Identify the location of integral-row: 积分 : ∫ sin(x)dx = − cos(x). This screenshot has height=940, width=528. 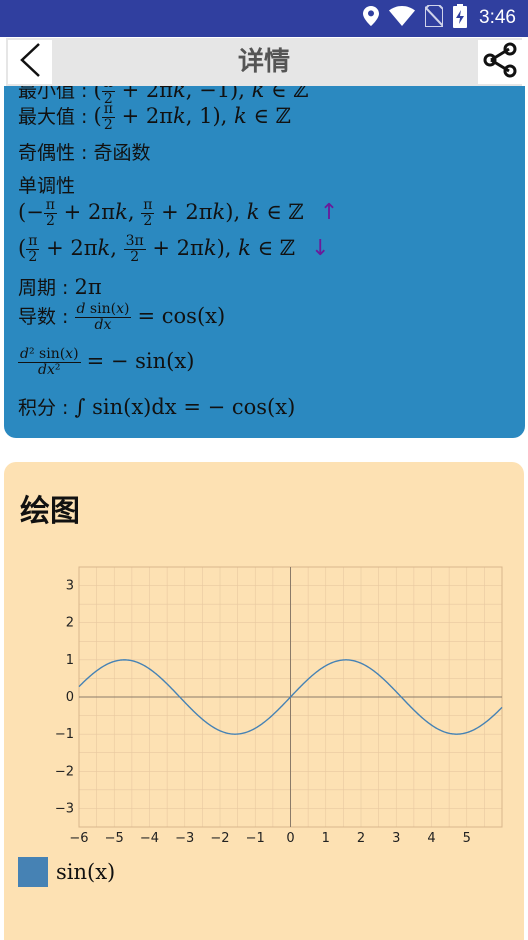
(157, 407).